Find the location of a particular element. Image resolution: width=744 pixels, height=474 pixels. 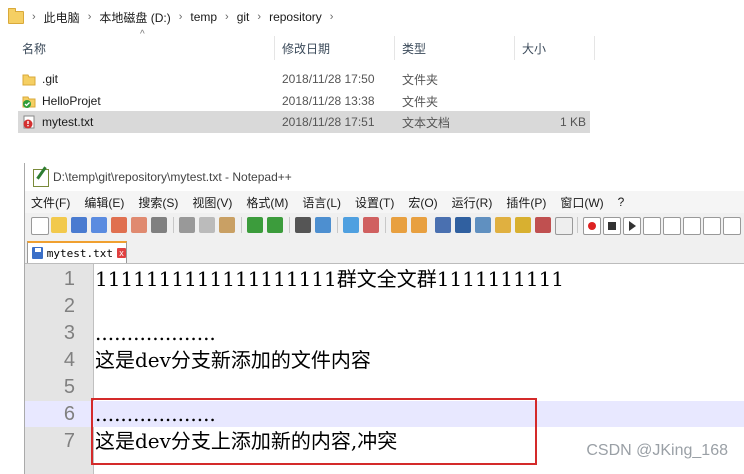

toolbar is located at coordinates (384, 225).